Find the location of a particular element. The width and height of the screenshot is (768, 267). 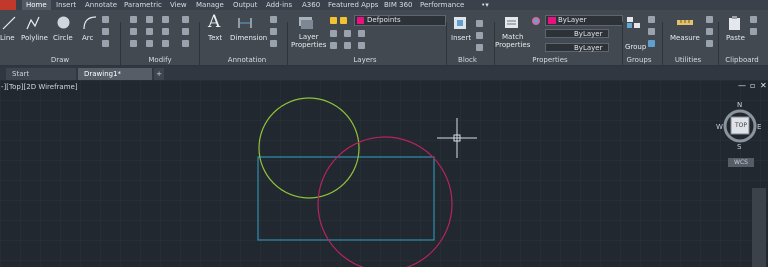

layer-freeze-icon is located at coordinates (343, 20).